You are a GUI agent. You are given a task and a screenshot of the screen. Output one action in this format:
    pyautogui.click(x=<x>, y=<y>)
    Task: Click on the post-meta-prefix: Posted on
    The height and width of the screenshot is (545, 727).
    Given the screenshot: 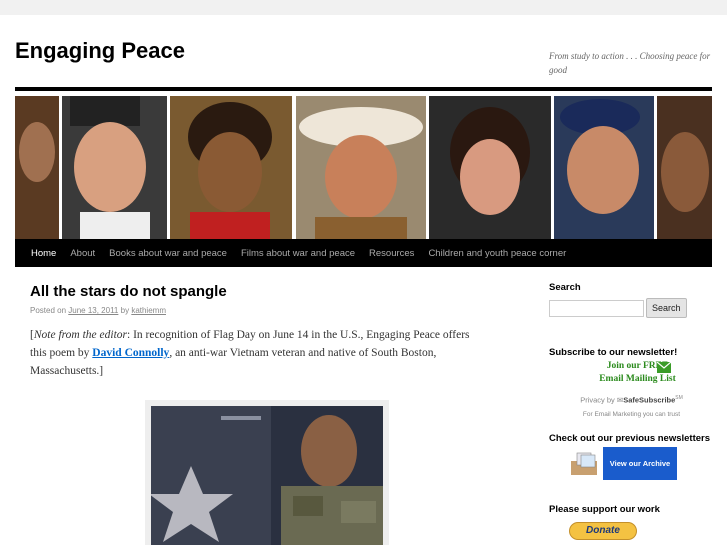 What is the action you would take?
    pyautogui.click(x=48, y=310)
    